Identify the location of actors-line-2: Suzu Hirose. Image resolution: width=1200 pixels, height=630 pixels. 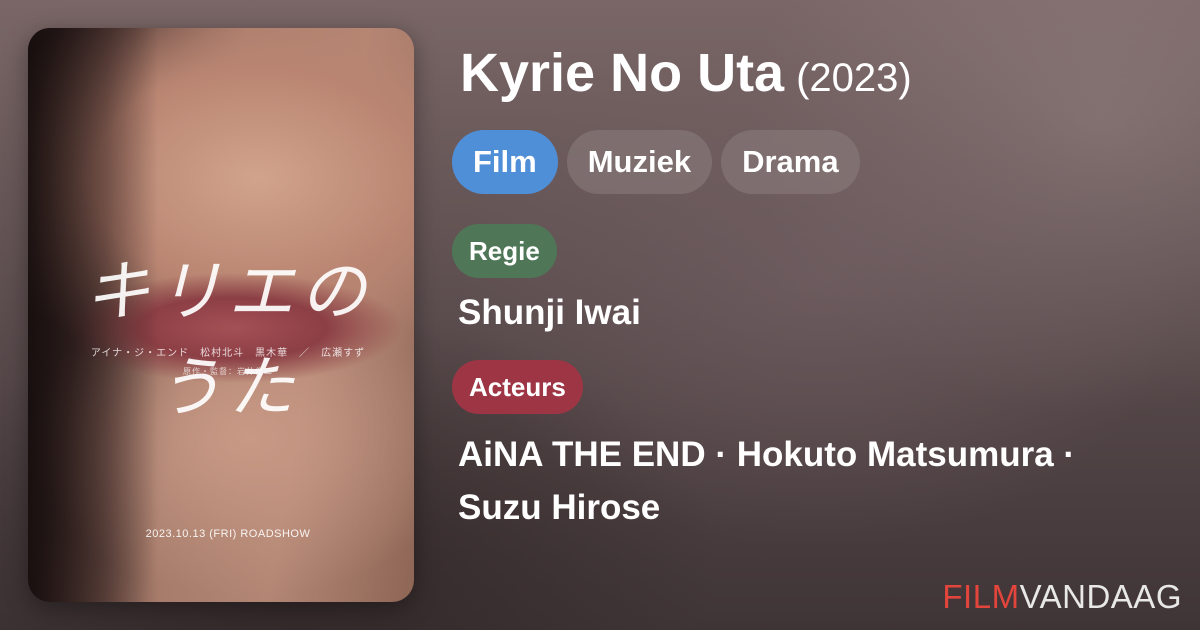
(559, 507).